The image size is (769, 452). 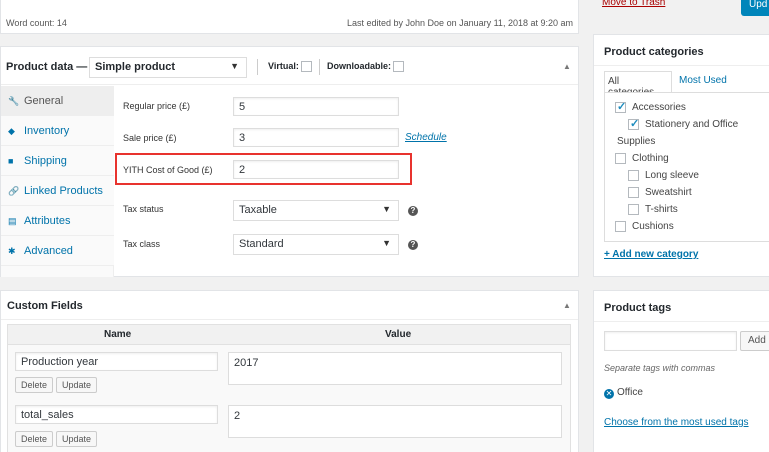 What do you see at coordinates (758, 5) in the screenshot?
I see `update-button-label: Upd` at bounding box center [758, 5].